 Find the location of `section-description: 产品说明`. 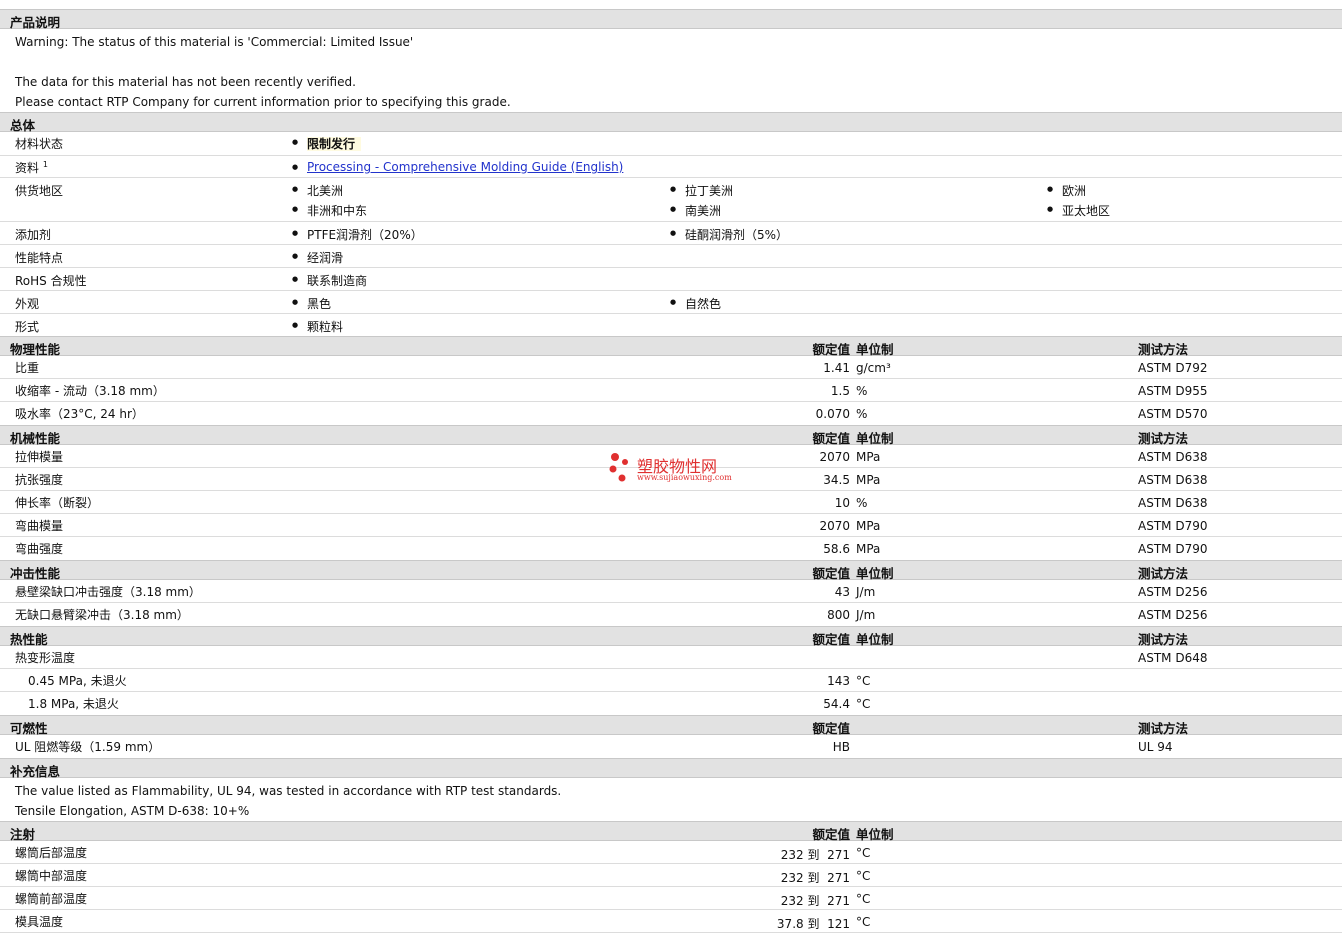

section-description: 产品说明 is located at coordinates (671, 19).